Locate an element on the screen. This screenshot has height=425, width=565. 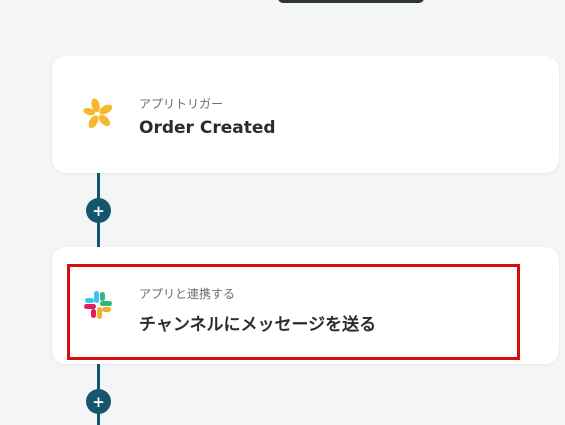
star-flower-icon is located at coordinates (98, 114).